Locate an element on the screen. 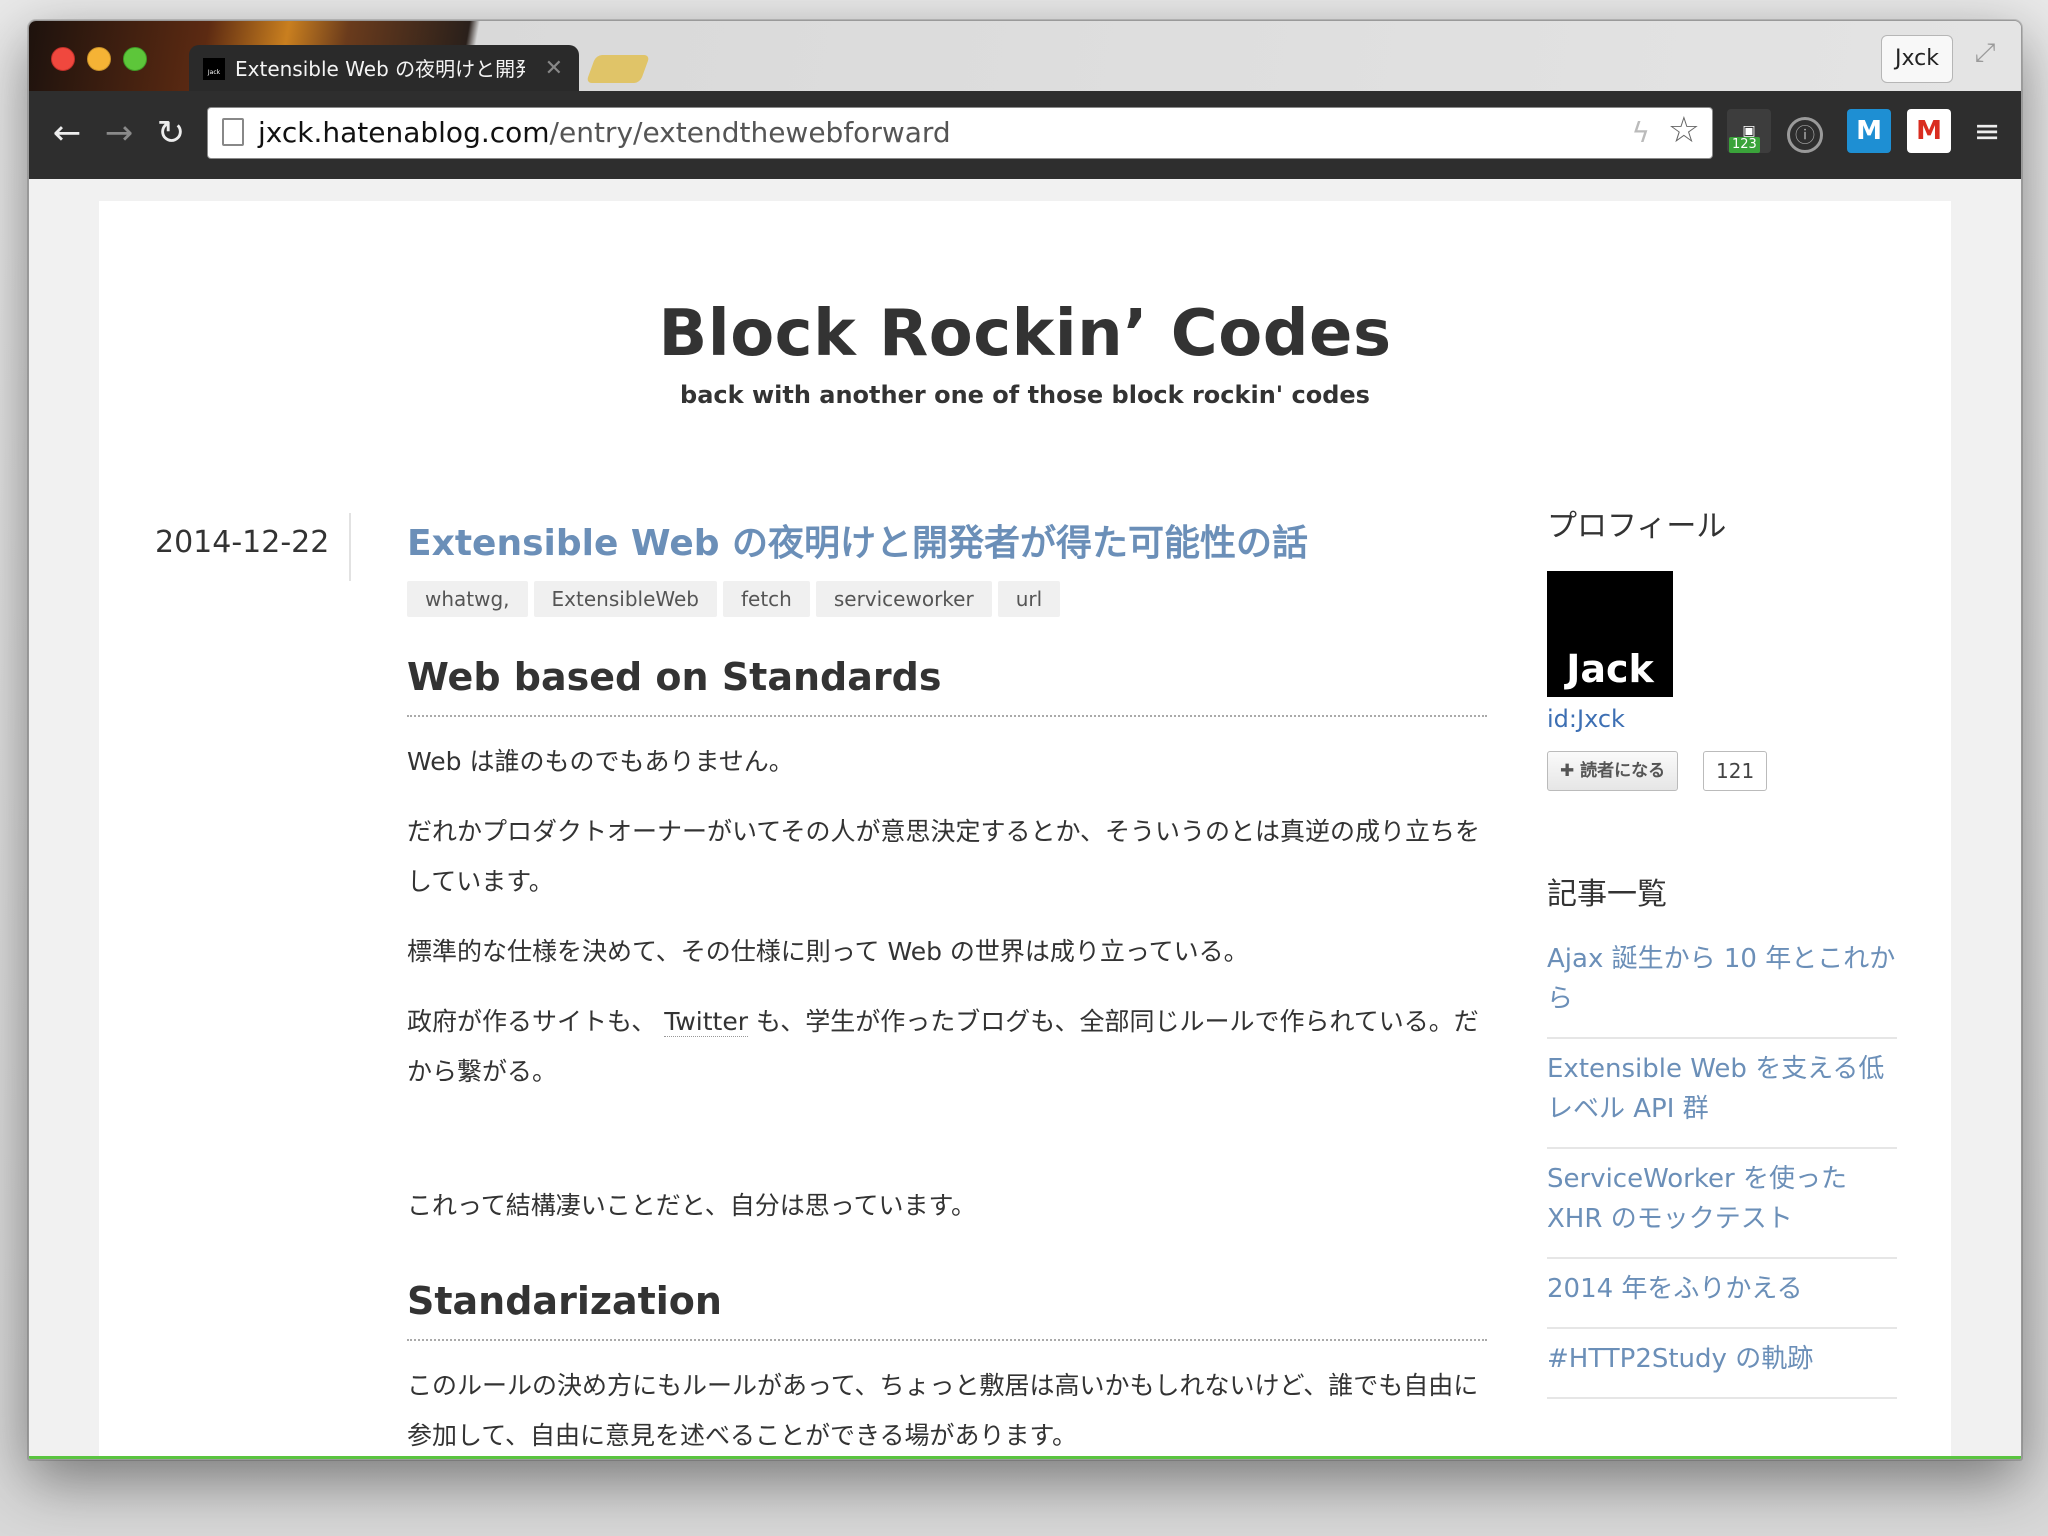 The image size is (2048, 1536). tab-favicon: Jack is located at coordinates (214, 69).